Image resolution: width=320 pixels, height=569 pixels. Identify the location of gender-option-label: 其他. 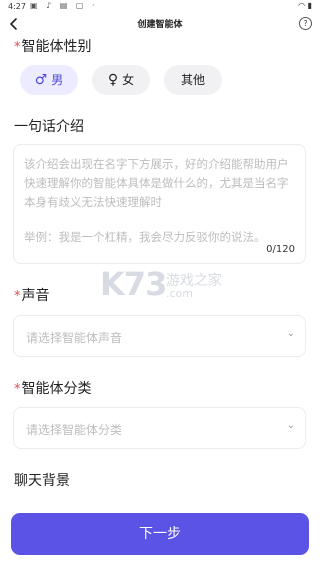
(192, 80).